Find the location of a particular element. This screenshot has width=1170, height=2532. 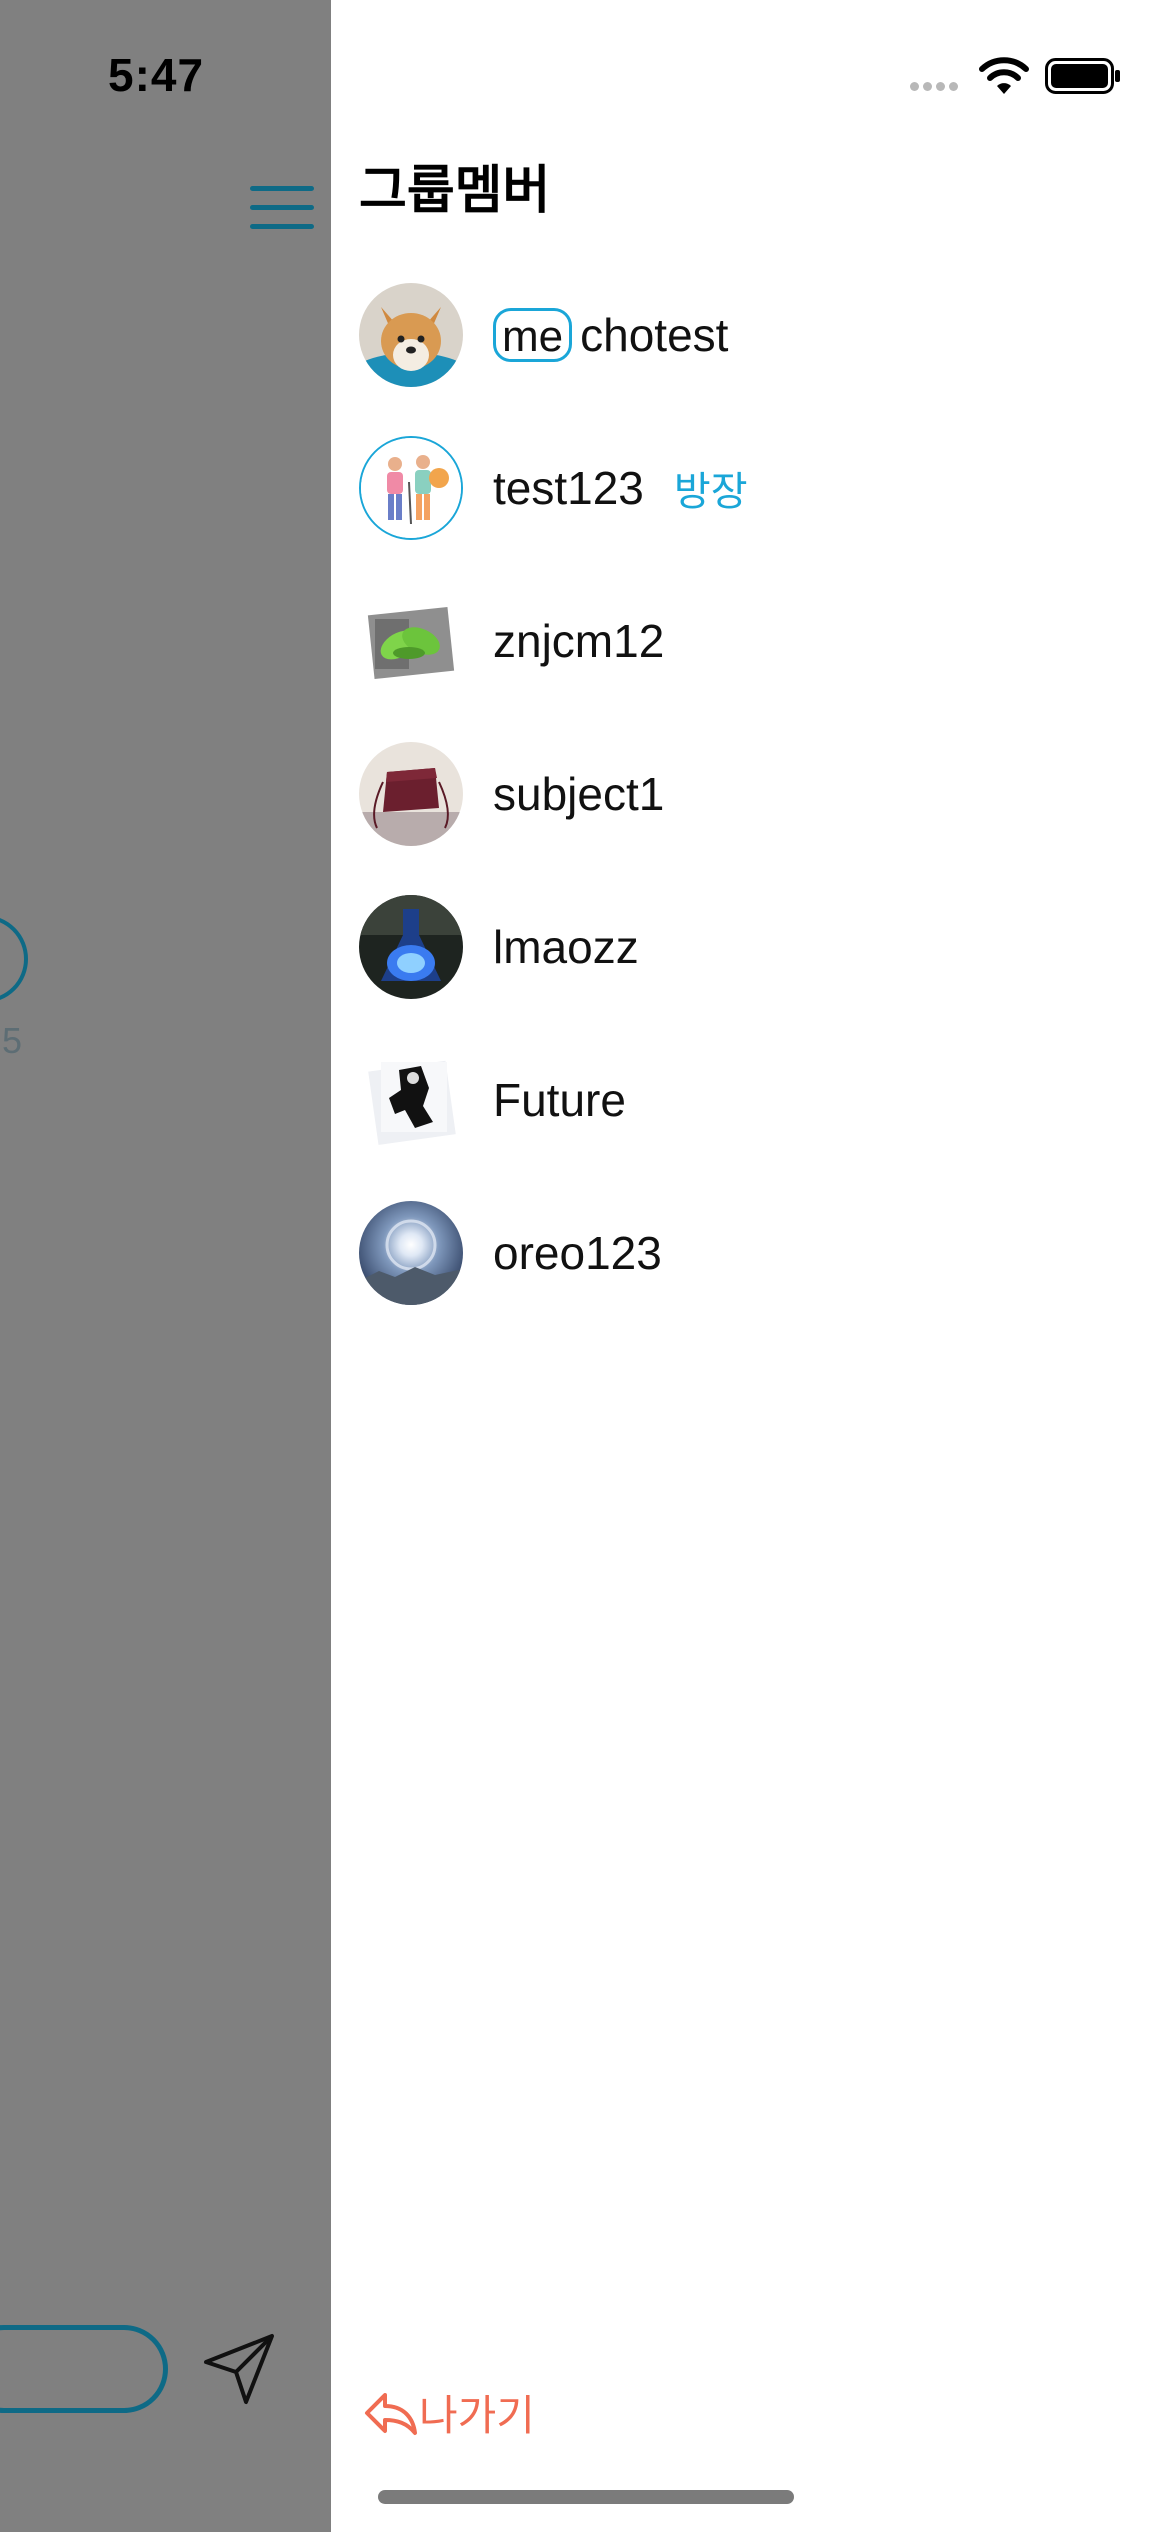

member-item-subject1: subject1 is located at coordinates (749, 793).